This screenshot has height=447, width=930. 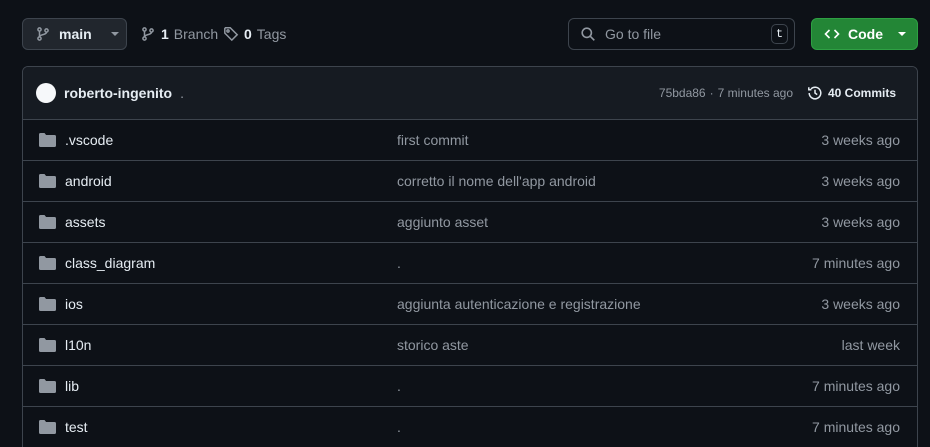 I want to click on commits-history-link: 40 Commits, so click(x=851, y=93).